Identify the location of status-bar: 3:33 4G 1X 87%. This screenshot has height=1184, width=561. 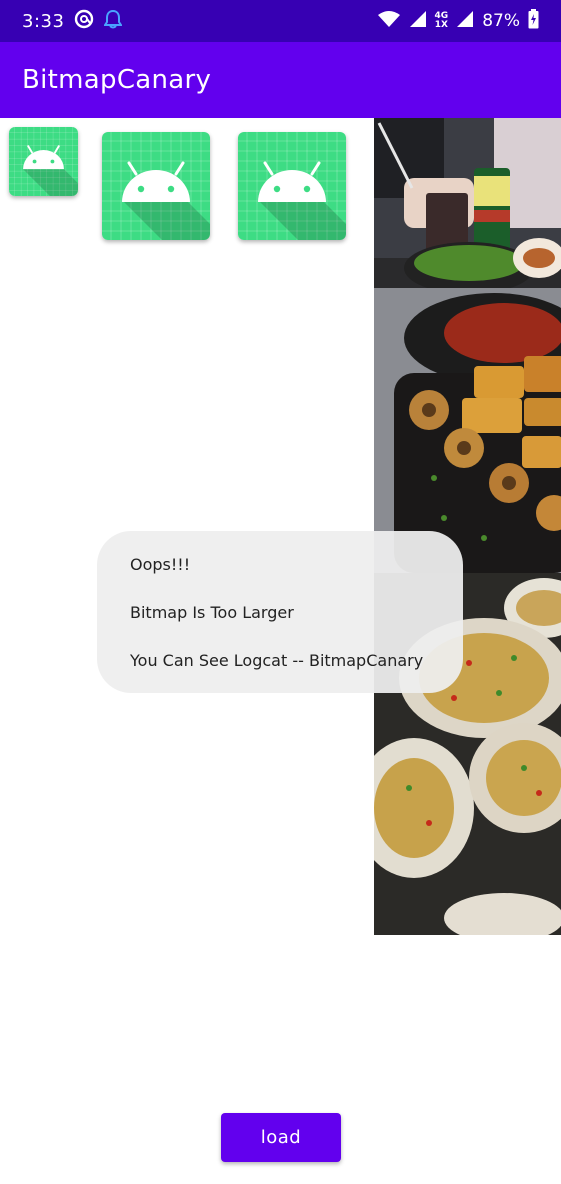
(280, 21).